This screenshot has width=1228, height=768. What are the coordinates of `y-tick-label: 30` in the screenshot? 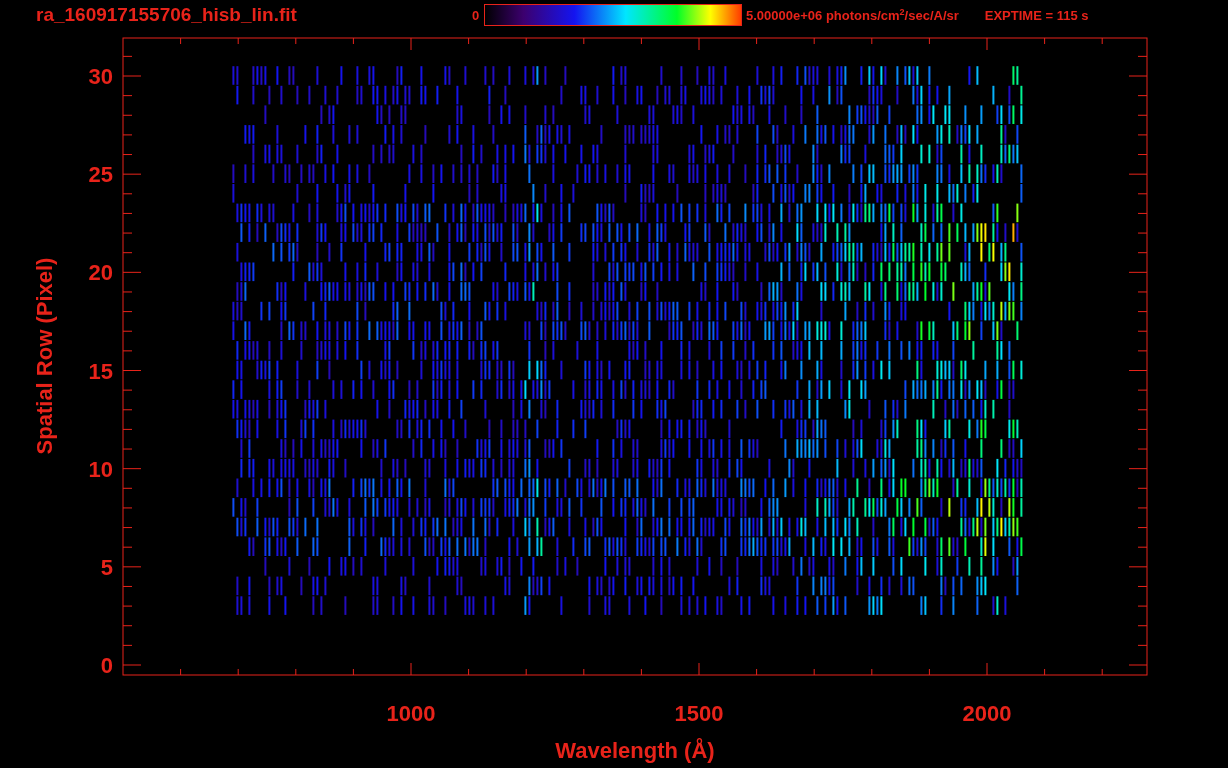 It's located at (100, 76).